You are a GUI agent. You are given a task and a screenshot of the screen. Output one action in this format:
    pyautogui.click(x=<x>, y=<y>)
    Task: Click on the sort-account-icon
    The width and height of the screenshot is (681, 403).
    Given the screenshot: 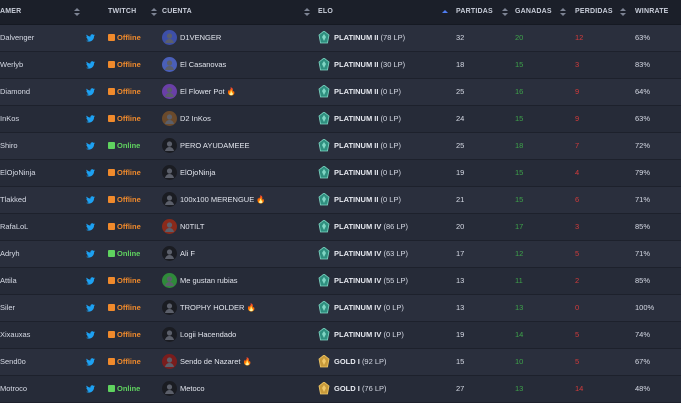 What is the action you would take?
    pyautogui.click(x=307, y=12)
    